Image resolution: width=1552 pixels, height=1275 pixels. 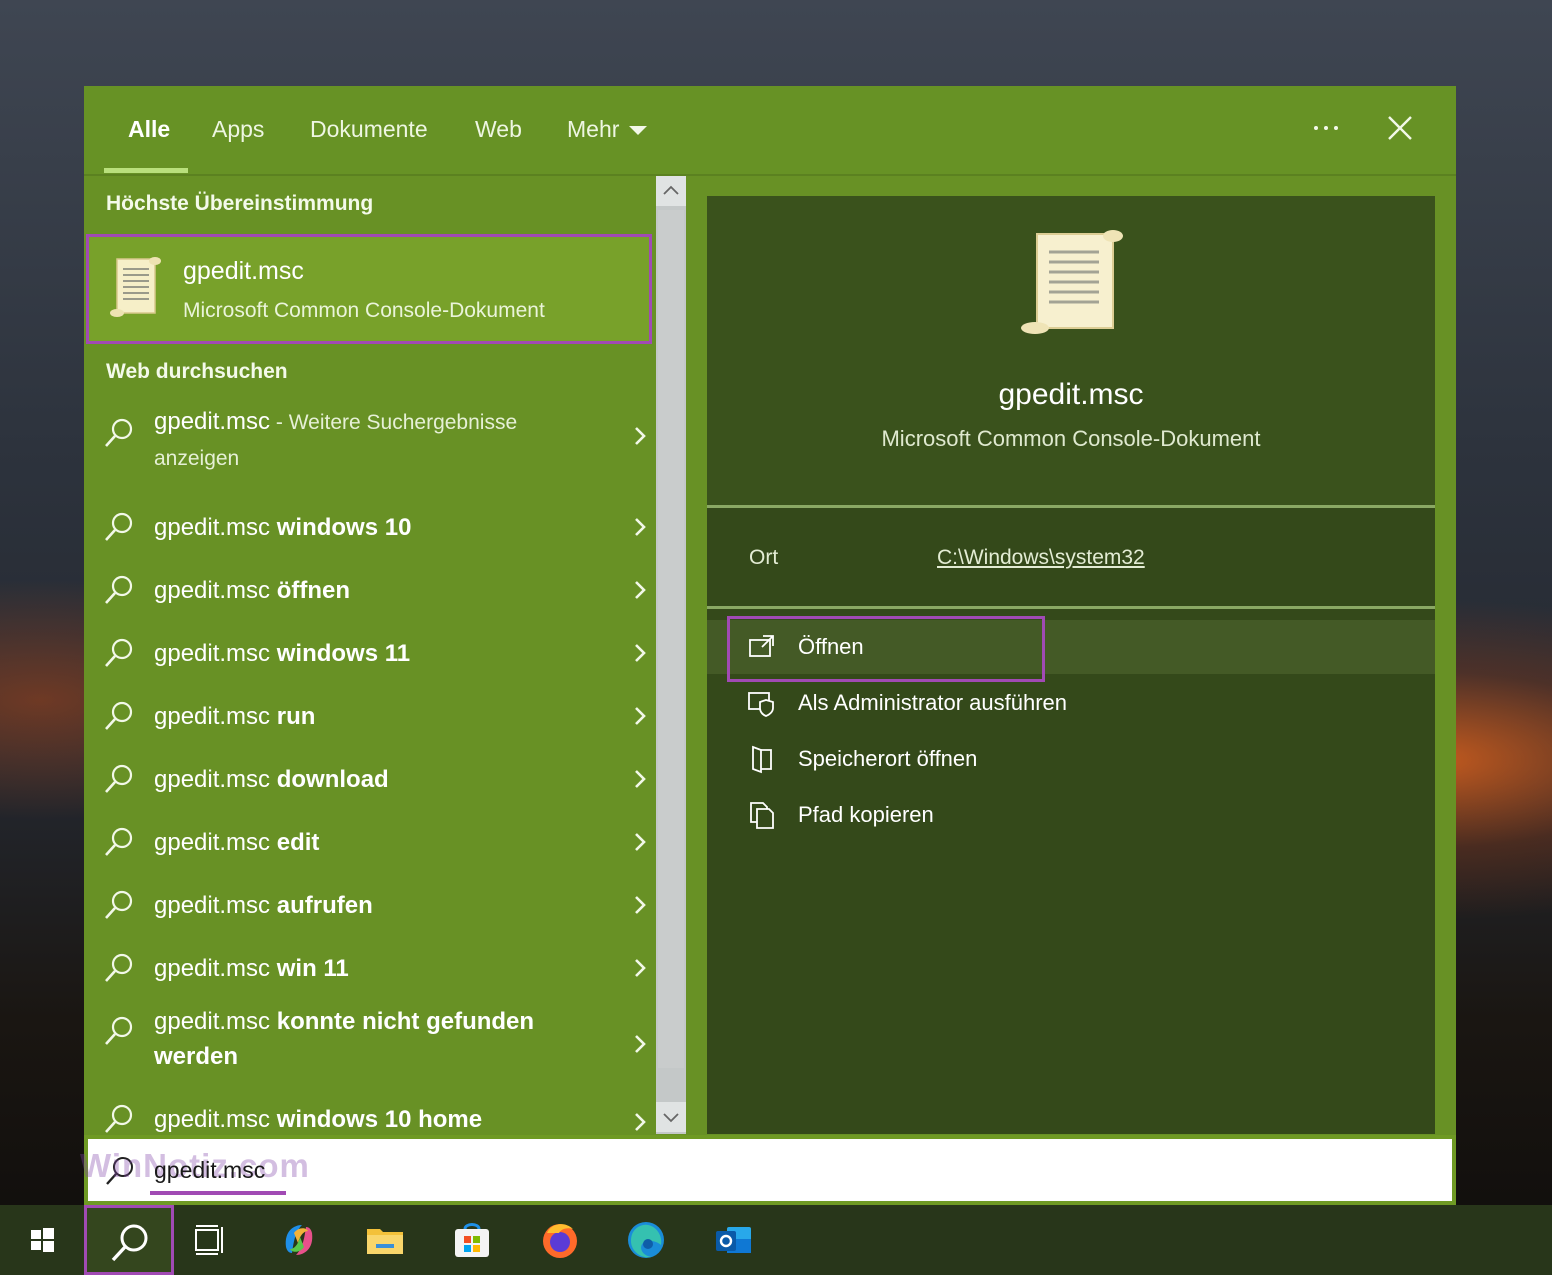 I want to click on open-external-icon, so click(x=761, y=646).